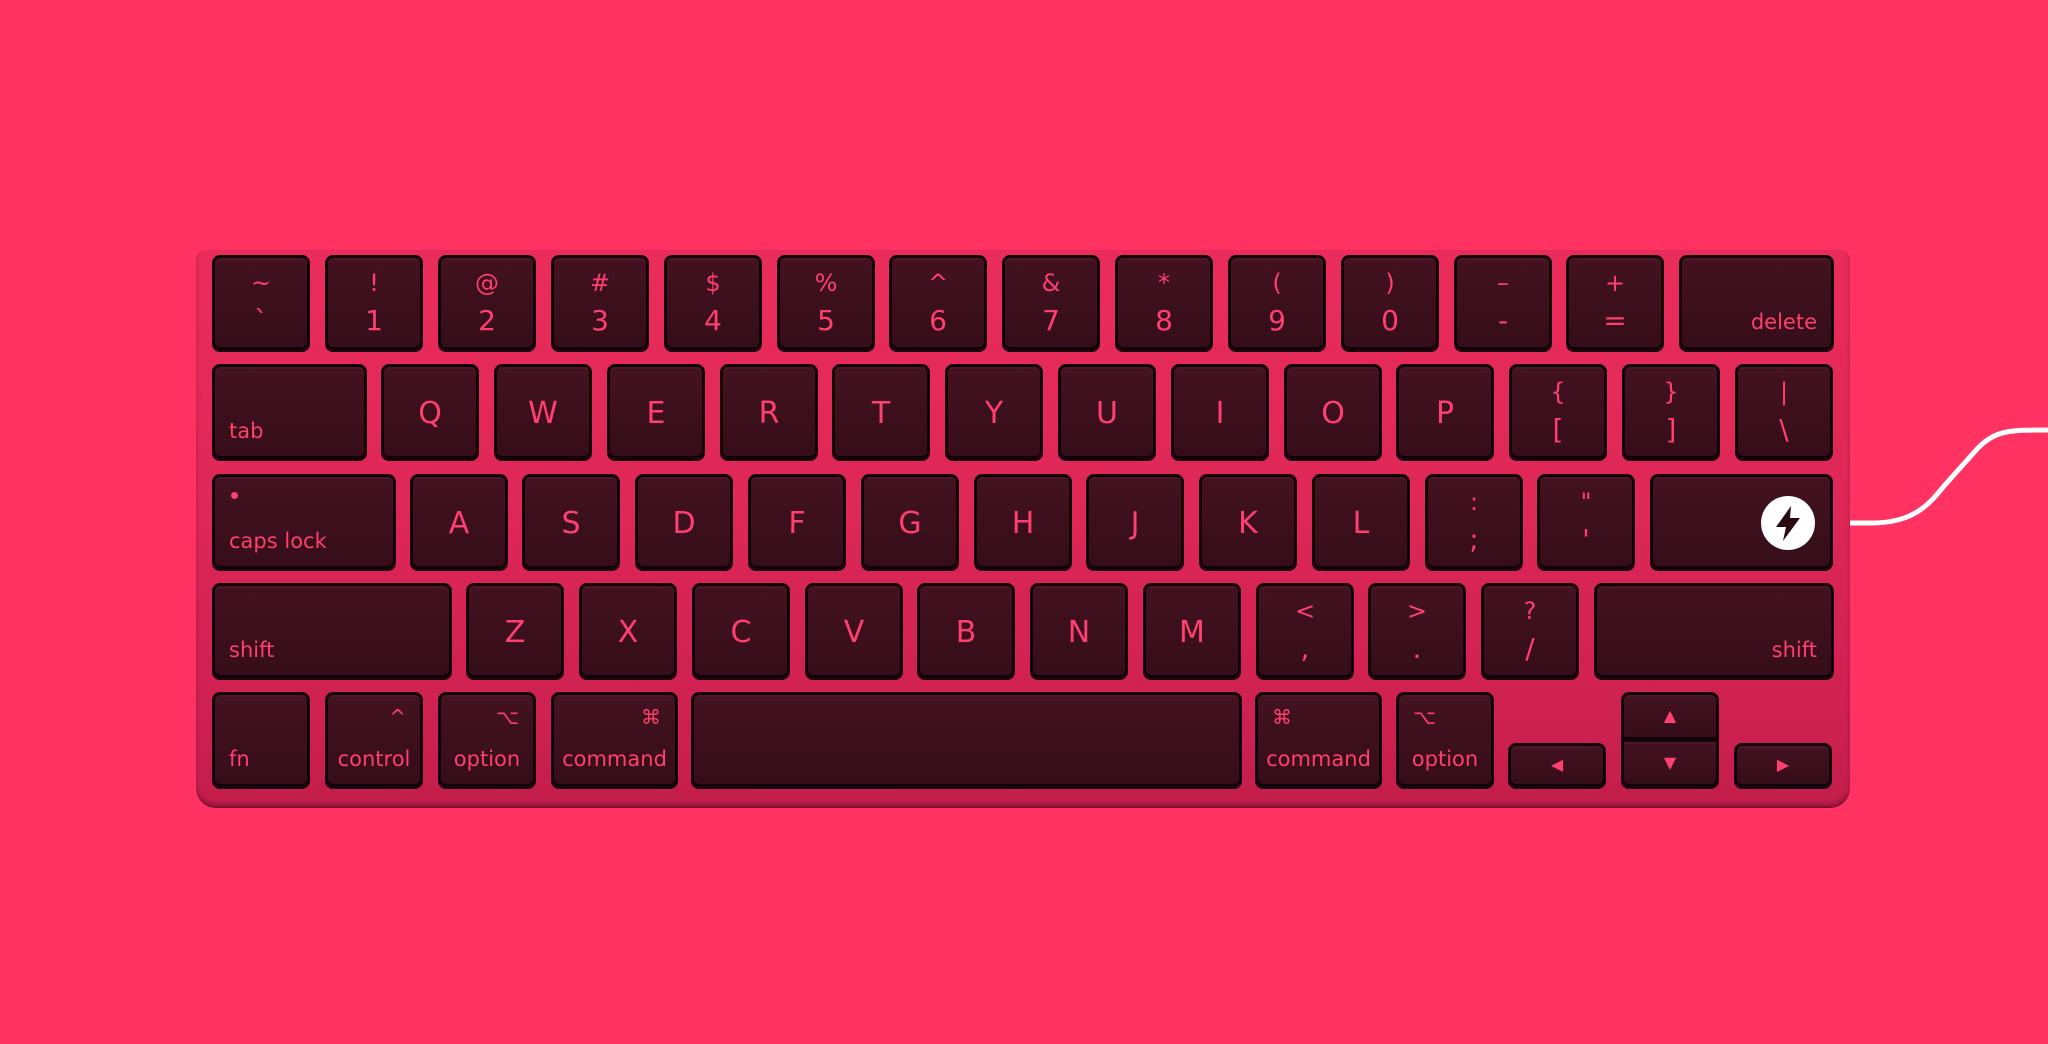 This screenshot has width=2048, height=1044. Describe the element at coordinates (1503, 320) in the screenshot. I see `key-lower-legend: -` at that location.